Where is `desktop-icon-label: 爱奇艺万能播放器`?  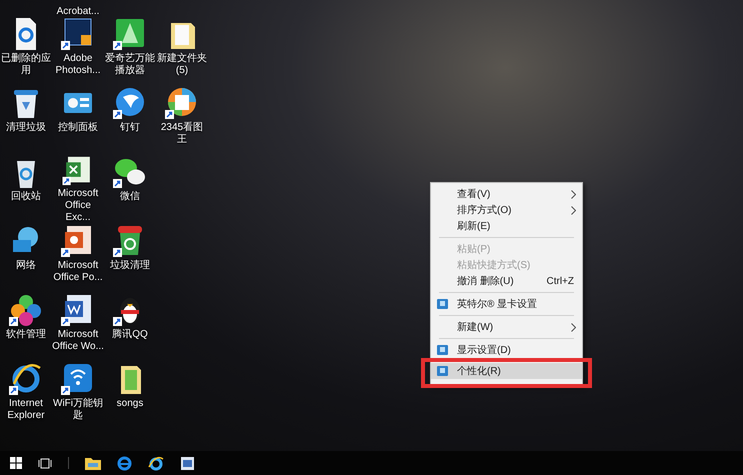 desktop-icon-label: 爱奇艺万能播放器 is located at coordinates (130, 65).